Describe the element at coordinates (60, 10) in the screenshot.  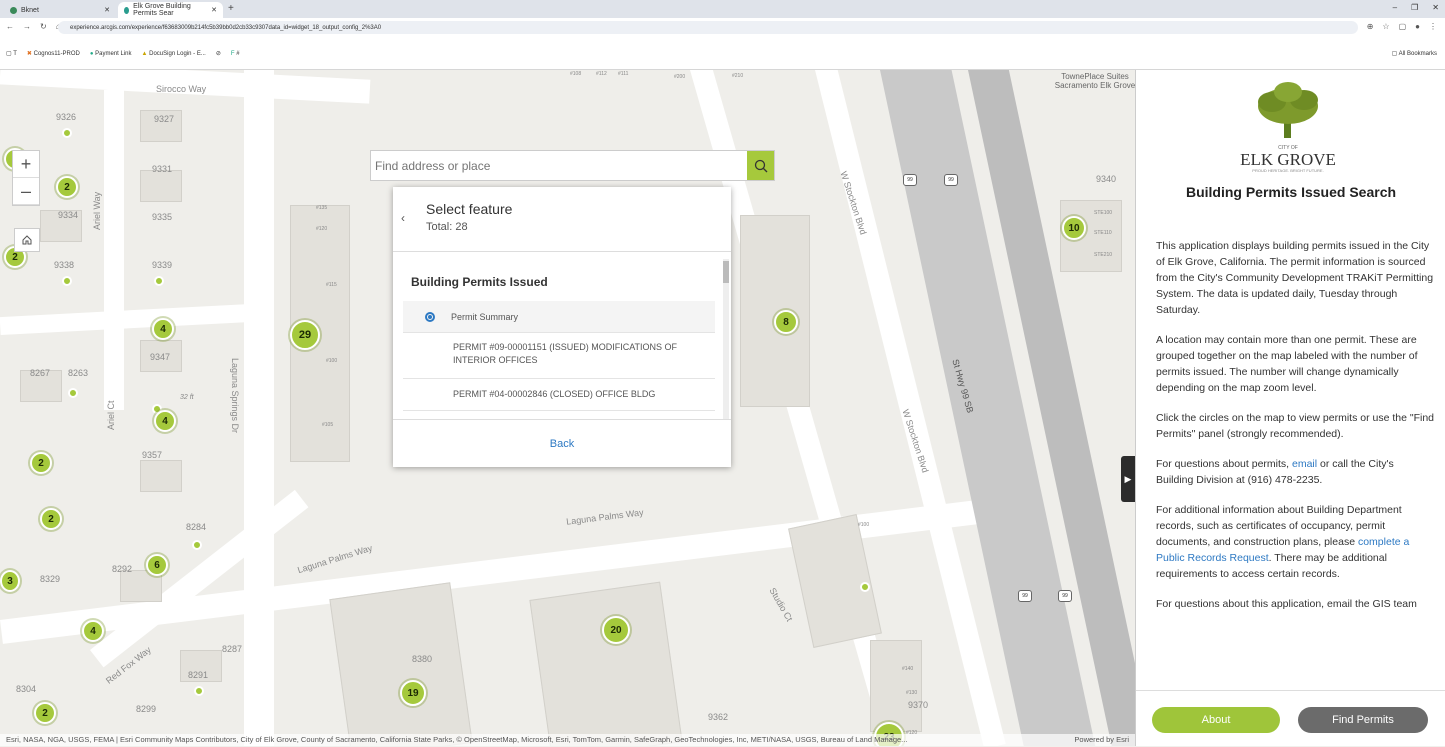
I see `browser-tab: Bknet ✕` at that location.